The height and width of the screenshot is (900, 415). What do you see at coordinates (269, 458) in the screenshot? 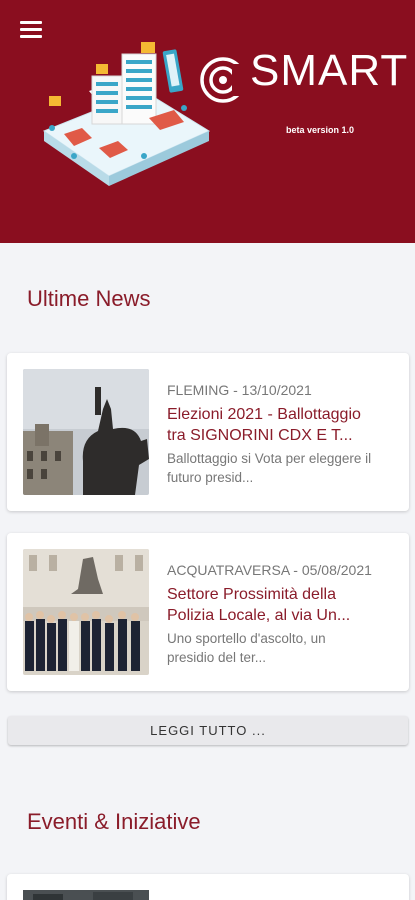
I see `news-excerpt-line: Ballottaggio si Vota per eleggere il` at bounding box center [269, 458].